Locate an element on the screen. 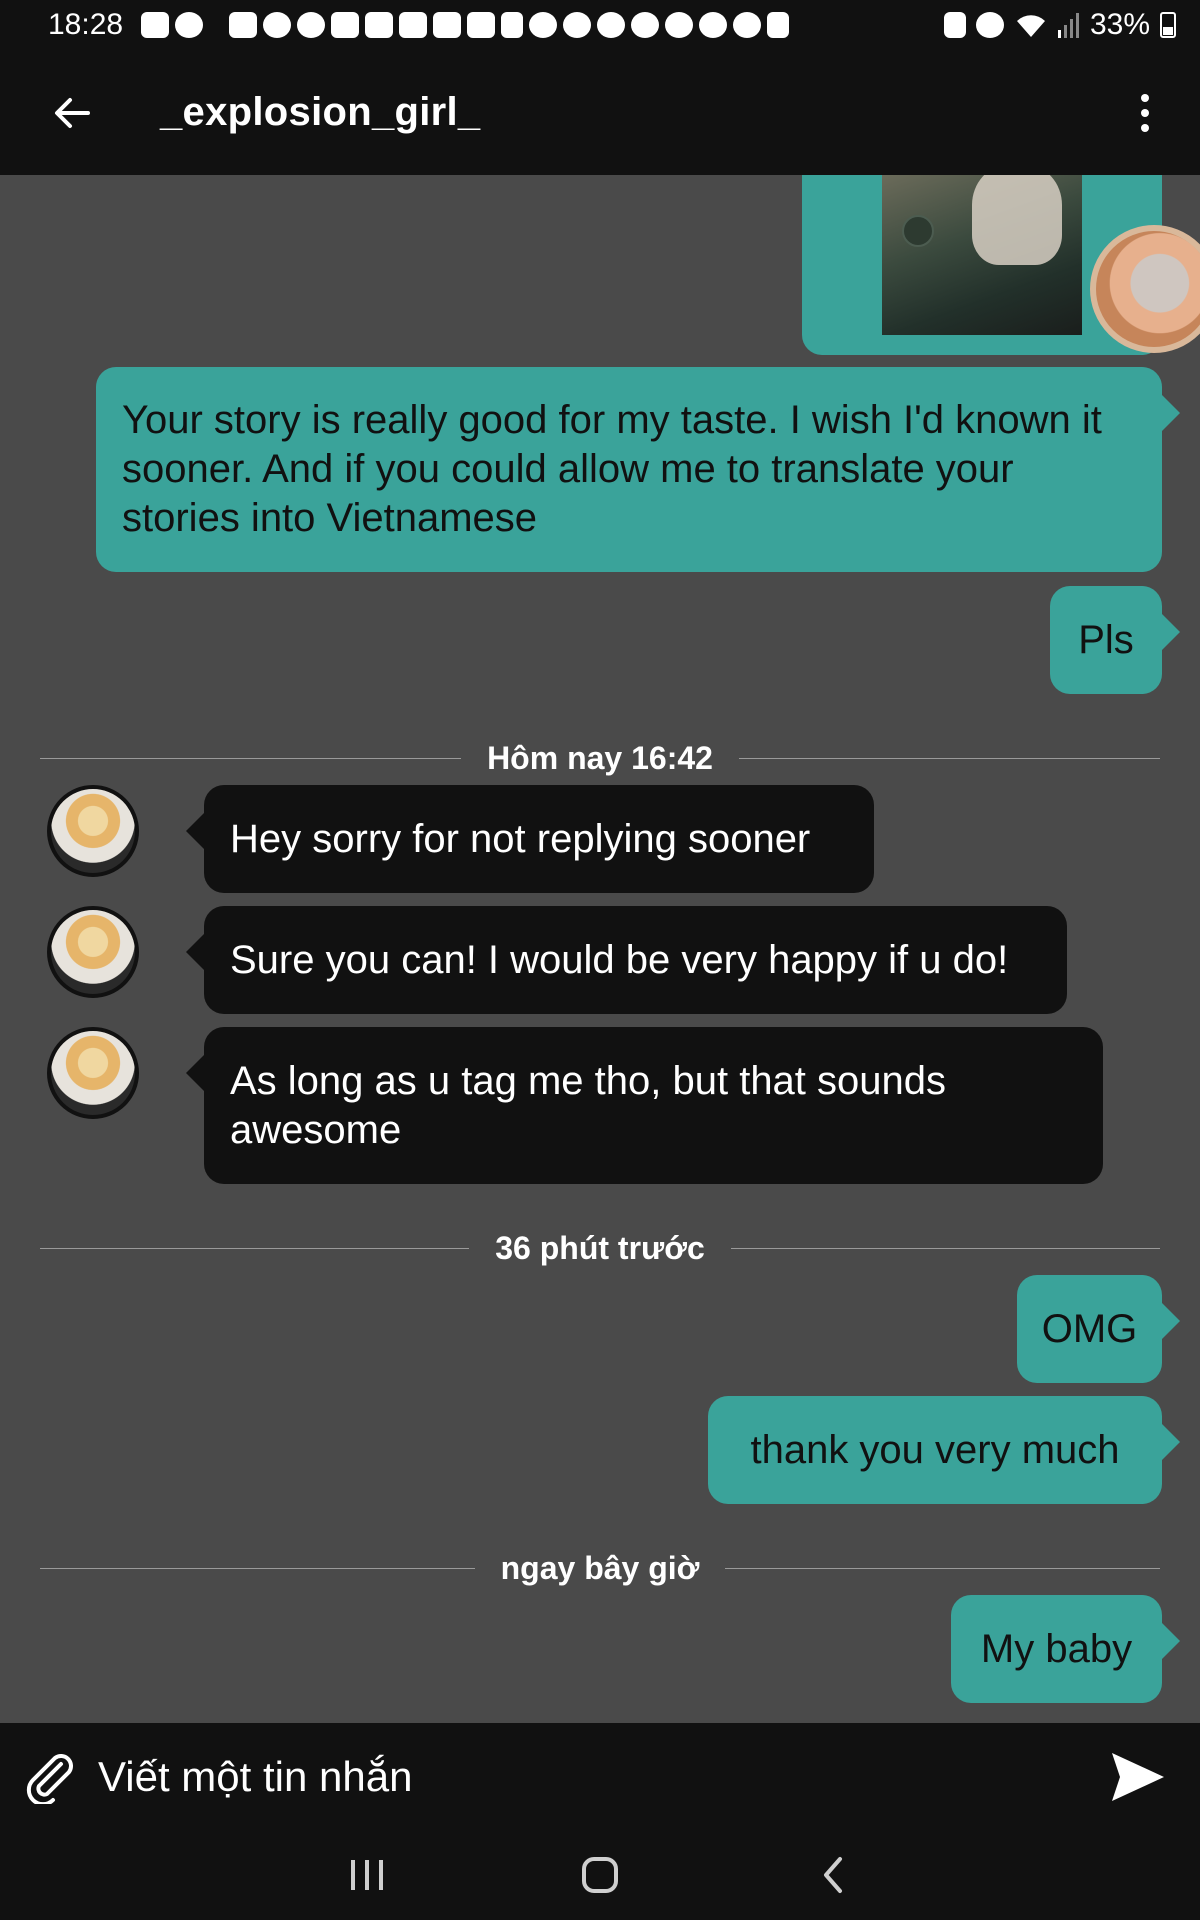 Image resolution: width=1200 pixels, height=1920 pixels. paperclip-icon is located at coordinates (49, 1778).